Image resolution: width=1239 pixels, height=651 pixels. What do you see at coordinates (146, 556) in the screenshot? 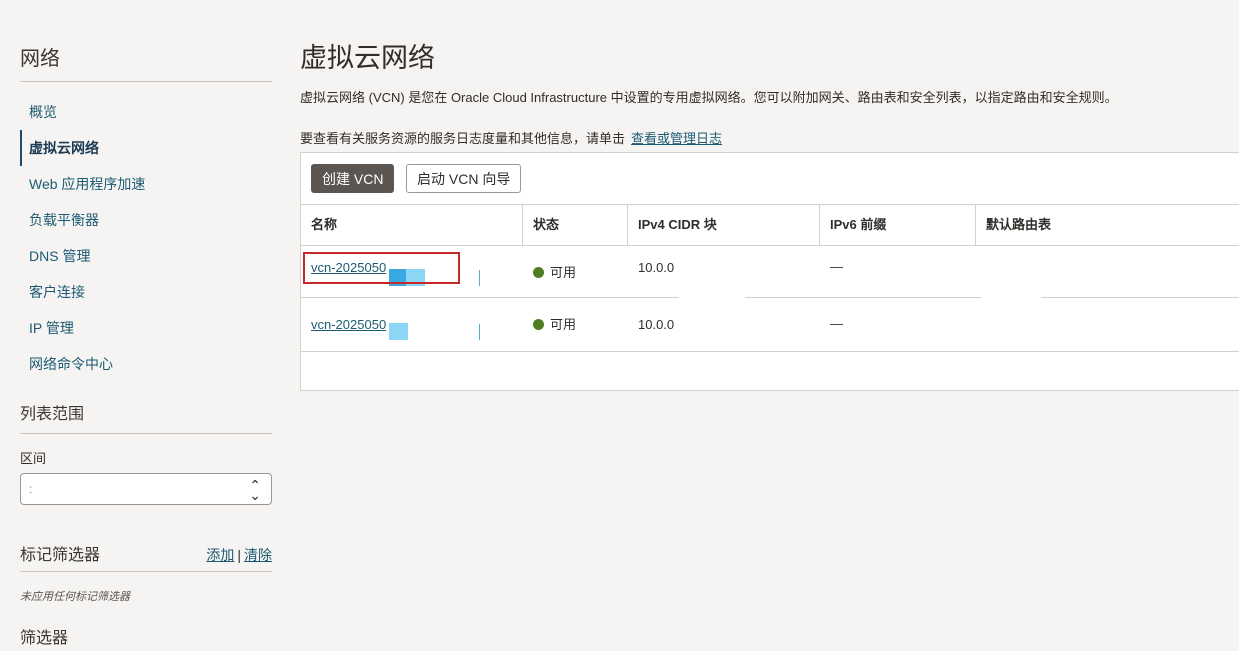
I see `tag-filters-header: 标记筛选器 添加 | 清除` at bounding box center [146, 556].